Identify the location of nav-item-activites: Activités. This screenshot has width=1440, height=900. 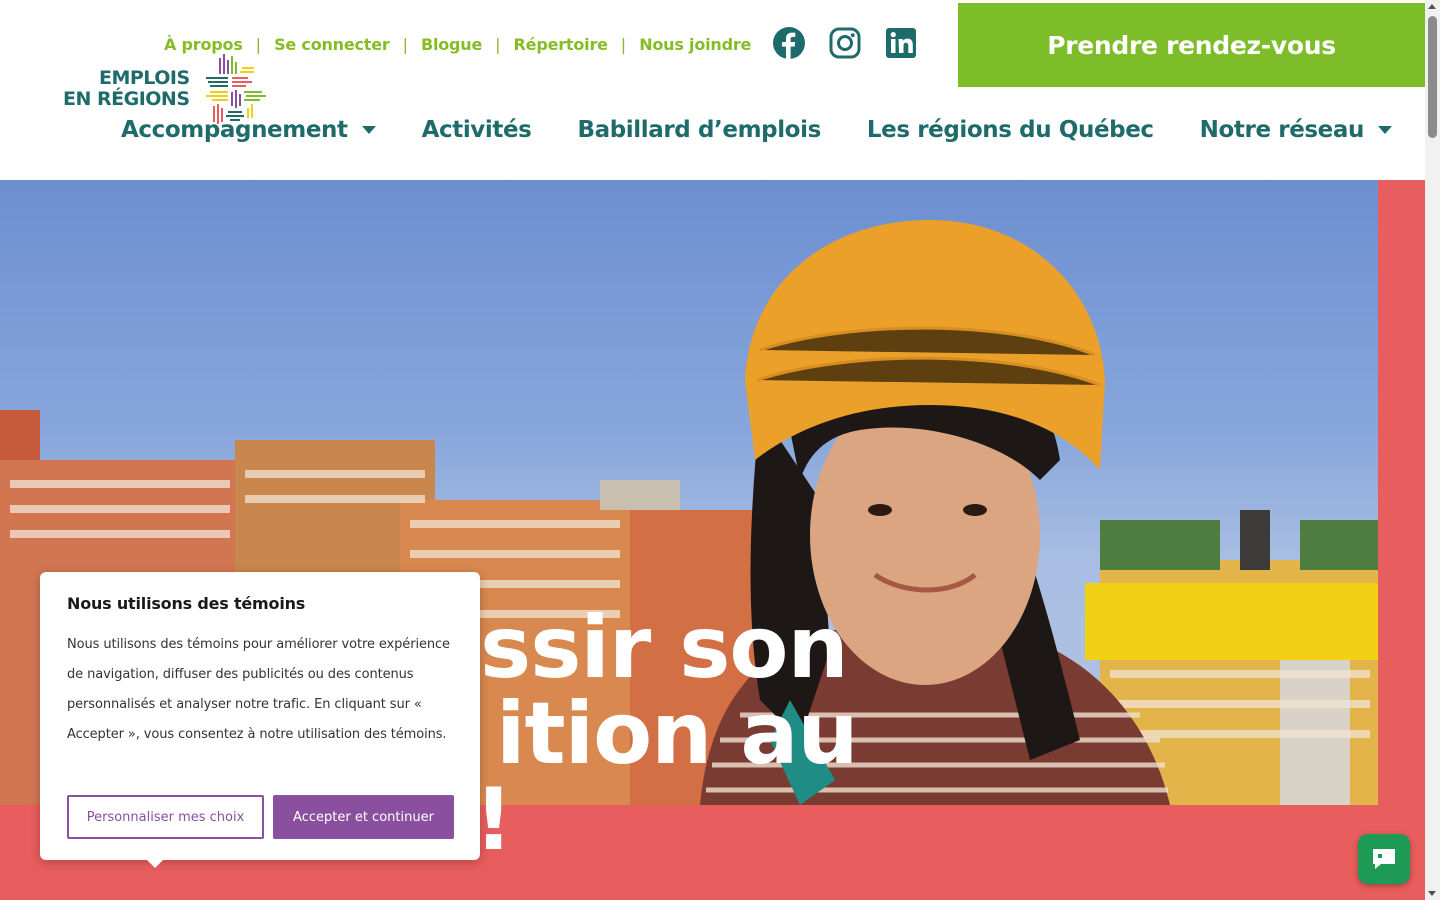
(477, 130).